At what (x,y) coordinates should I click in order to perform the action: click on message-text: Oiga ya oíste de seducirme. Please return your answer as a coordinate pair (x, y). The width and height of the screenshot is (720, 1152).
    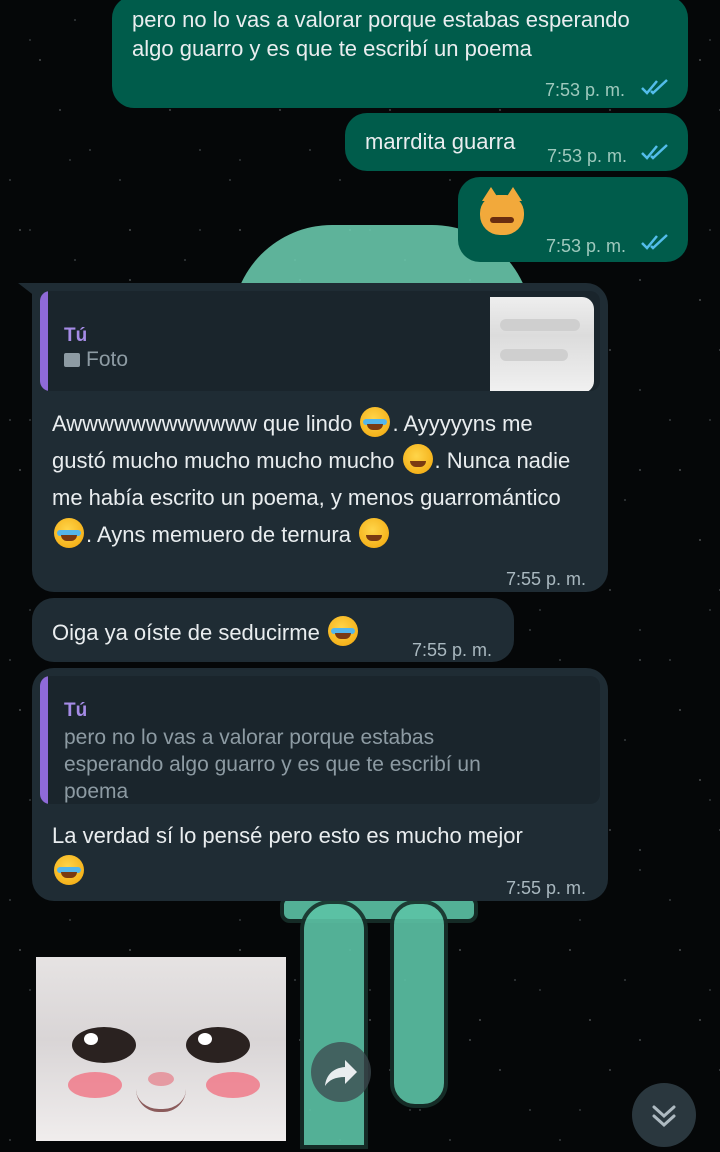
    Looking at the image, I should click on (206, 631).